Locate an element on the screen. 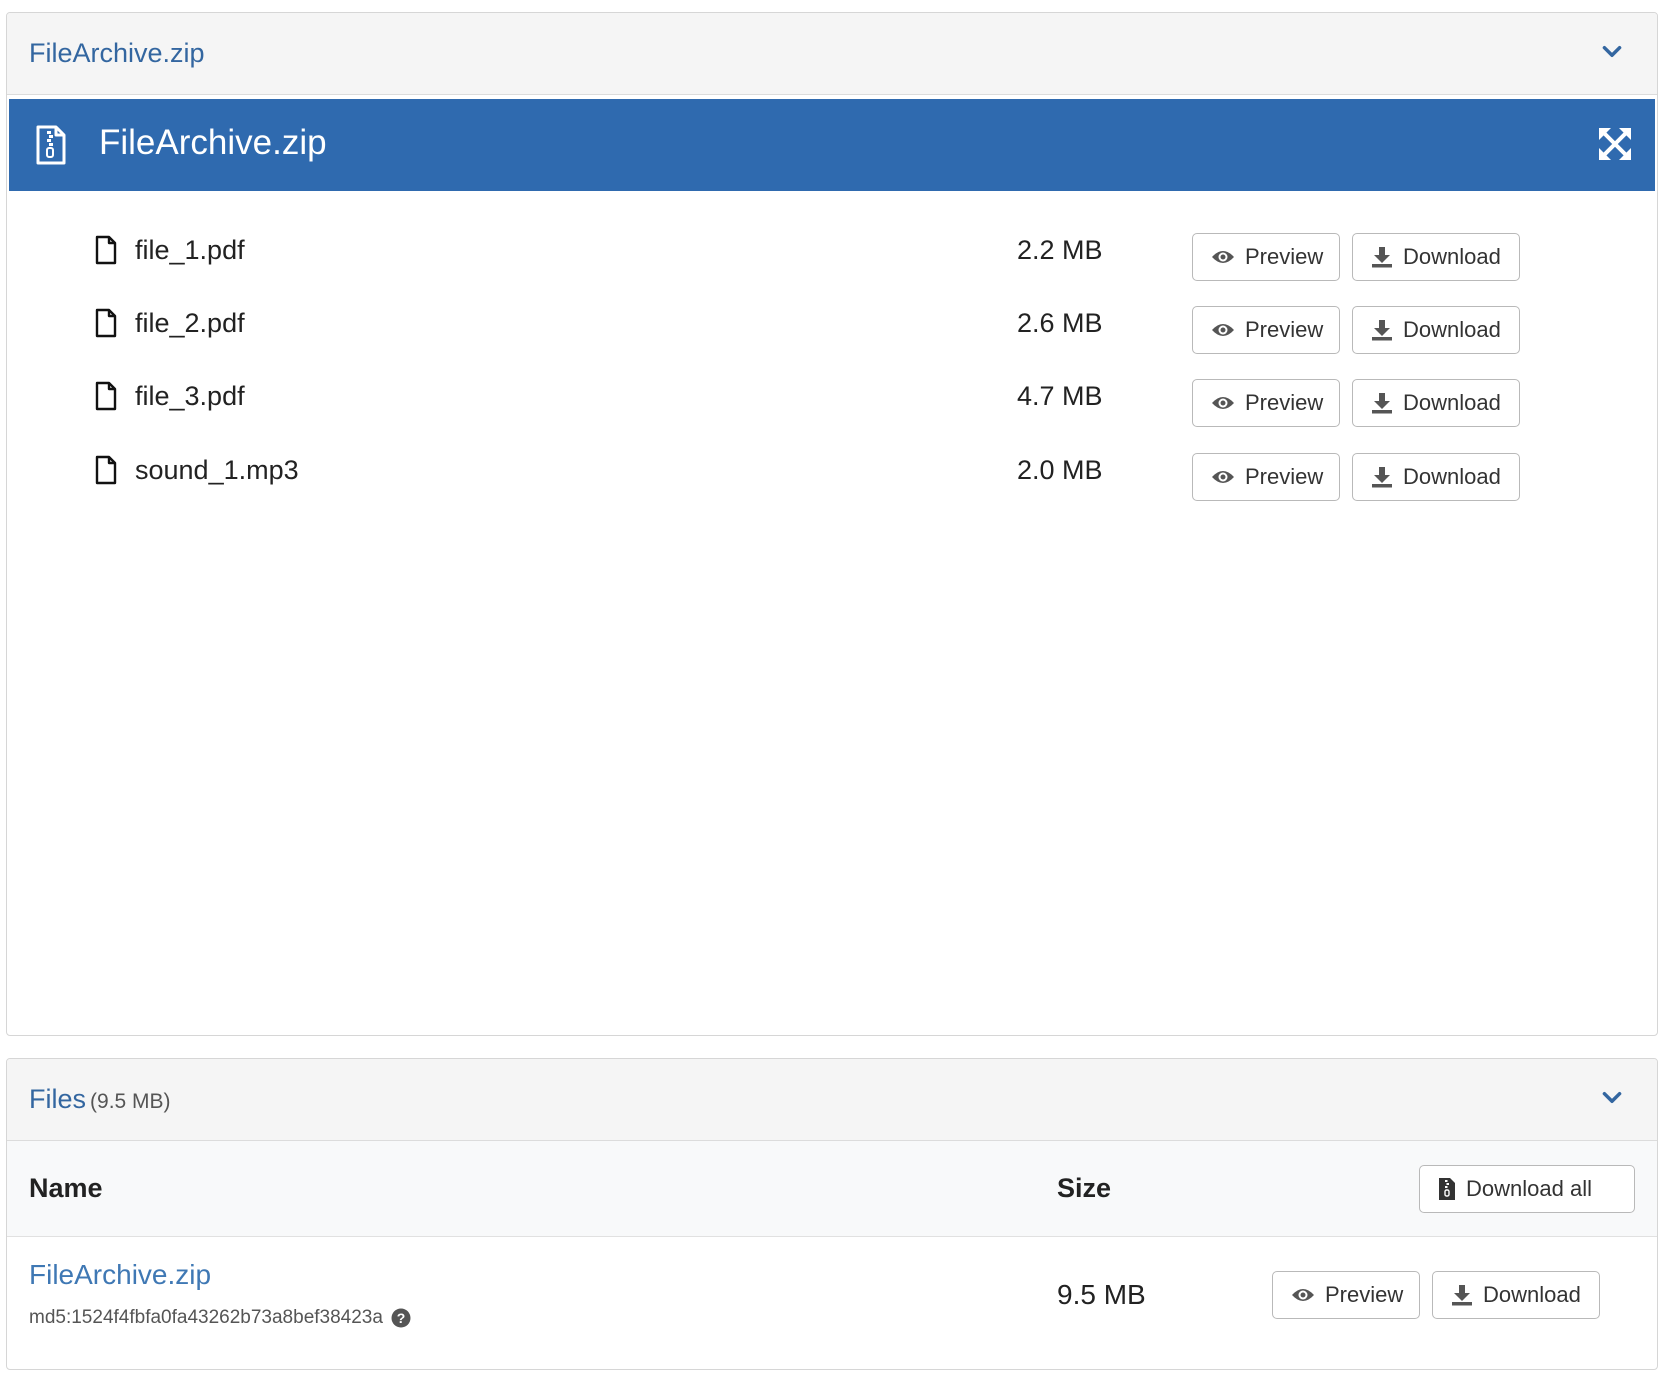  files-total-size: (9.5 MB) is located at coordinates (130, 1101).